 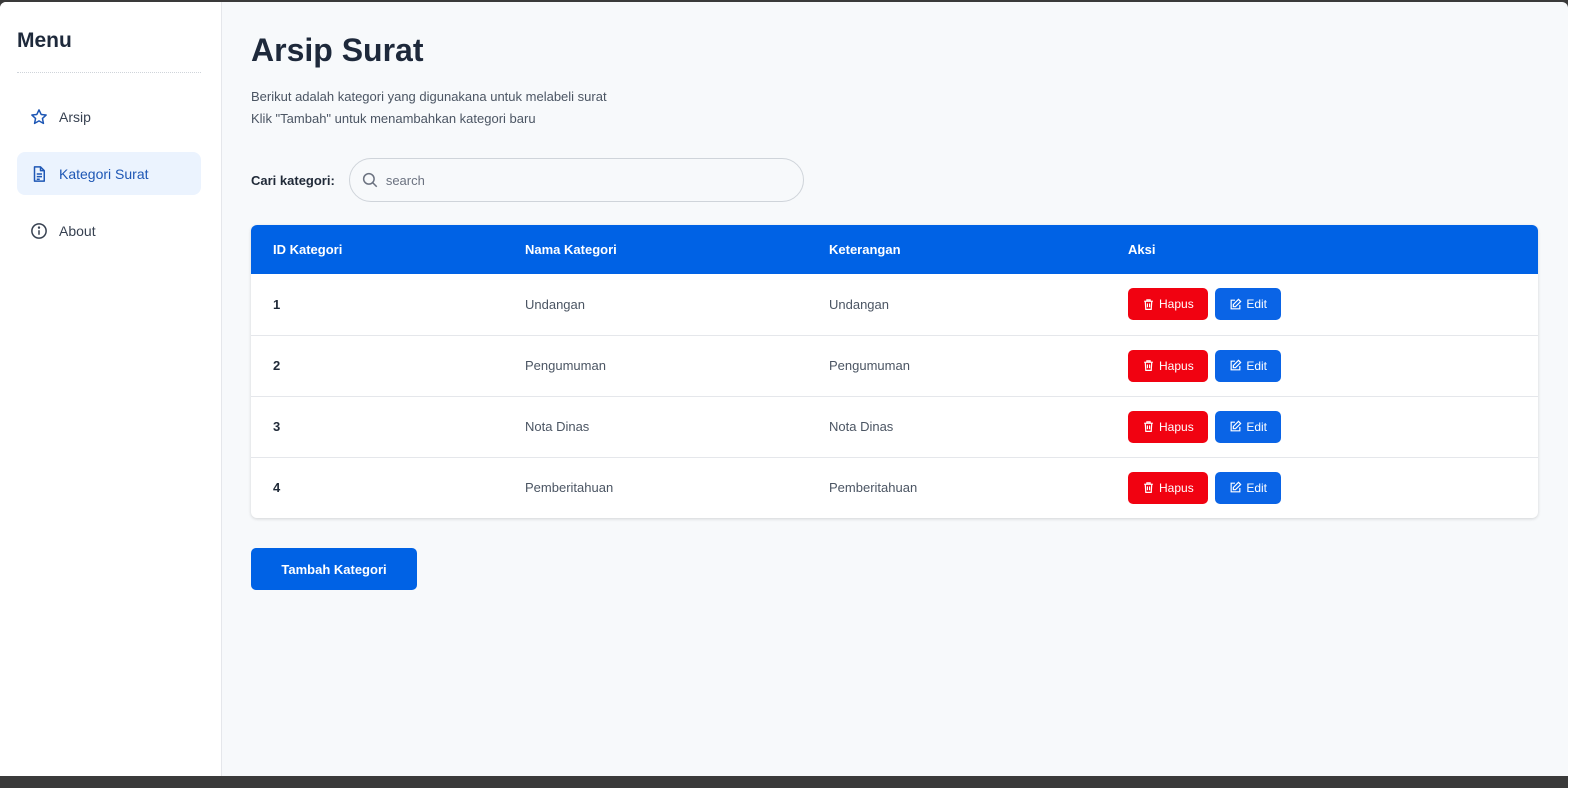 I want to click on header-actions: Aksi, so click(x=1142, y=249).